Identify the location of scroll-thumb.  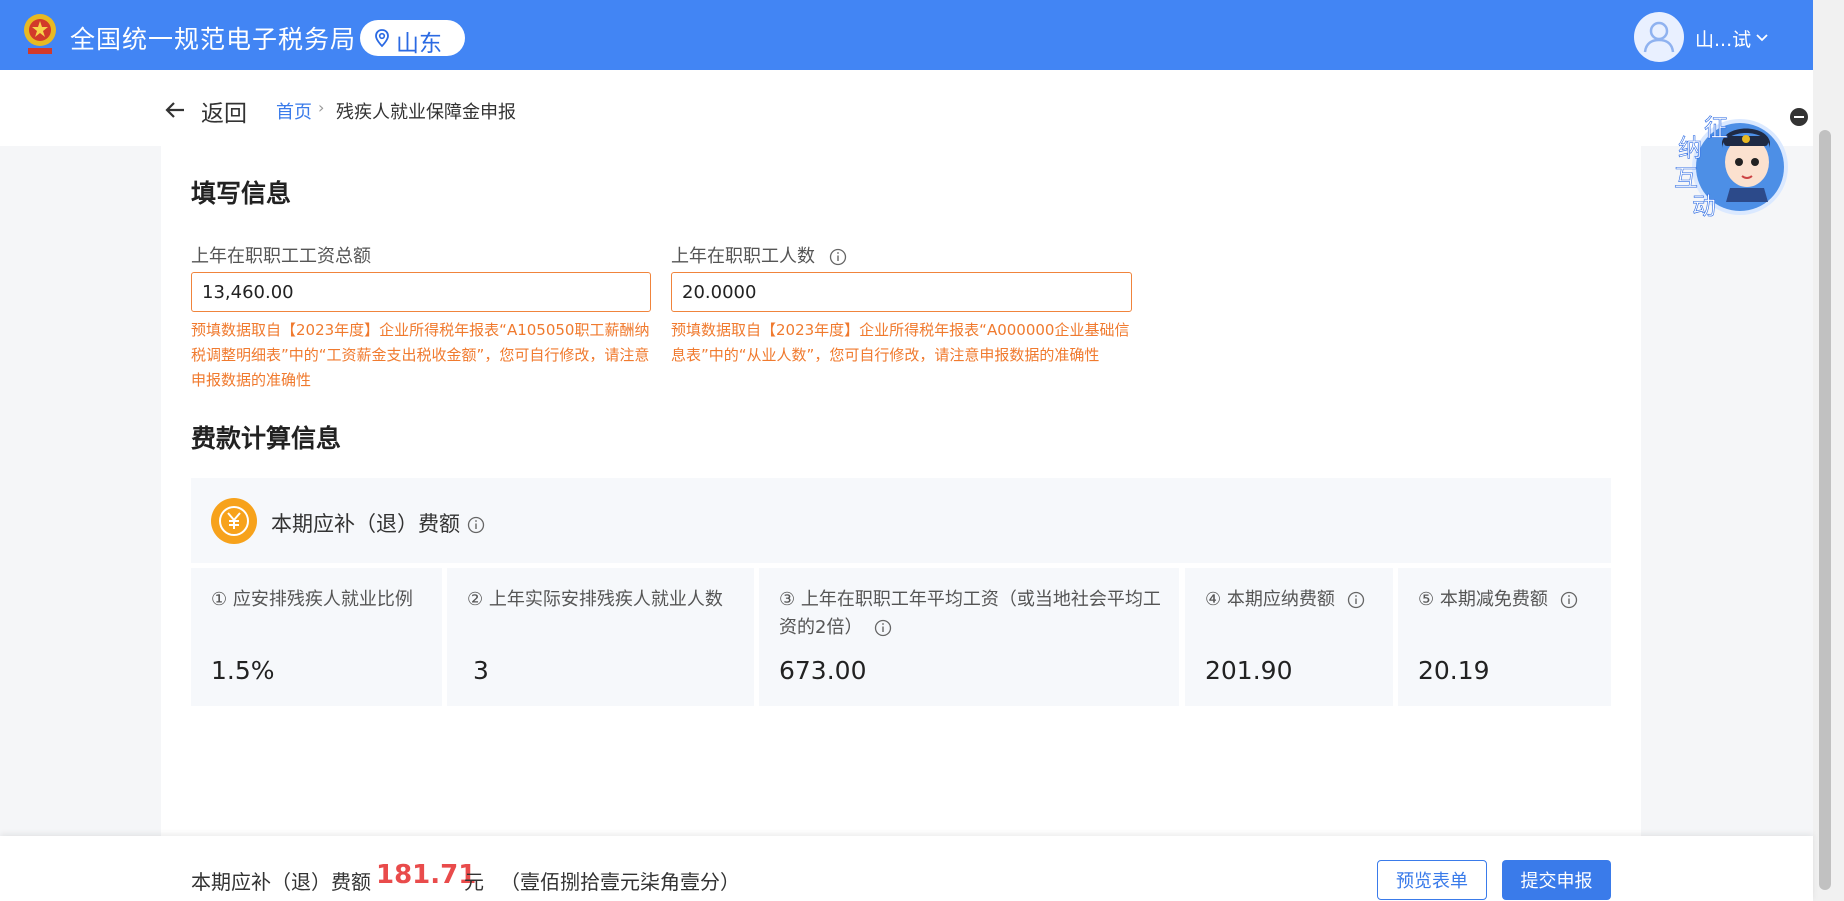
(1825, 510).